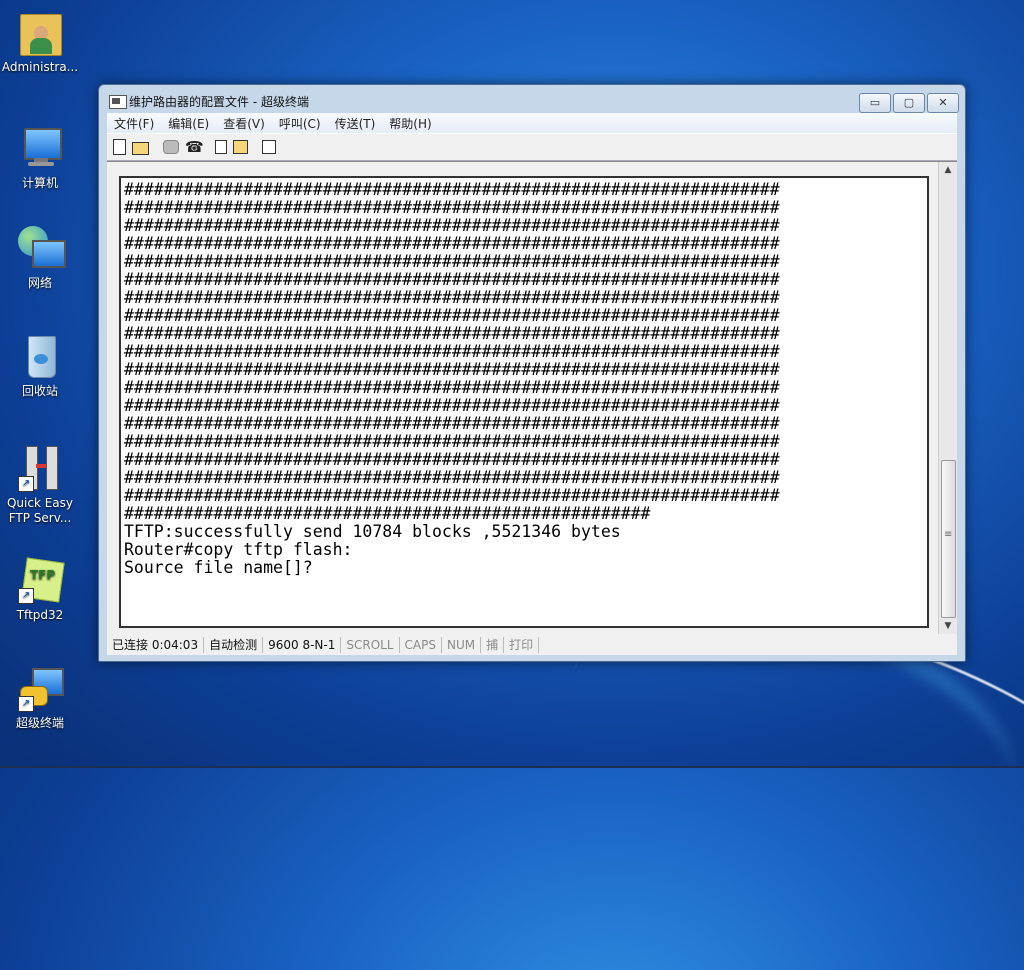 The width and height of the screenshot is (1024, 970). What do you see at coordinates (40, 688) in the screenshot?
I see `hyperterminal-icon: ↗` at bounding box center [40, 688].